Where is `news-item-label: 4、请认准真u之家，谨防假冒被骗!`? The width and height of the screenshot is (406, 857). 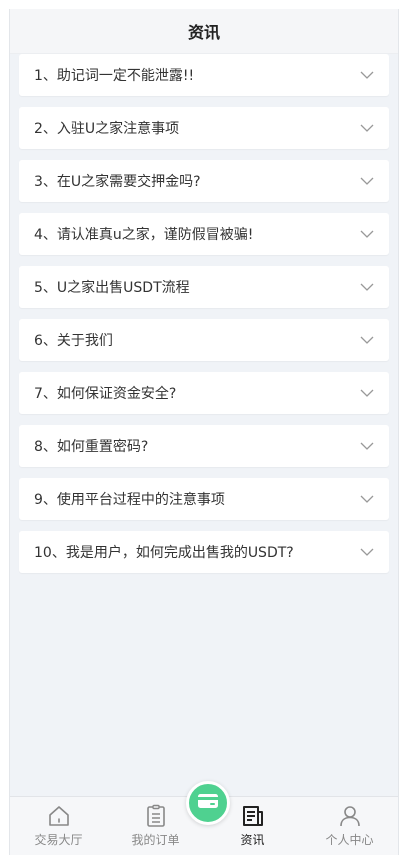
news-item-label: 4、请认准真u之家，谨防假冒被骗! is located at coordinates (144, 235).